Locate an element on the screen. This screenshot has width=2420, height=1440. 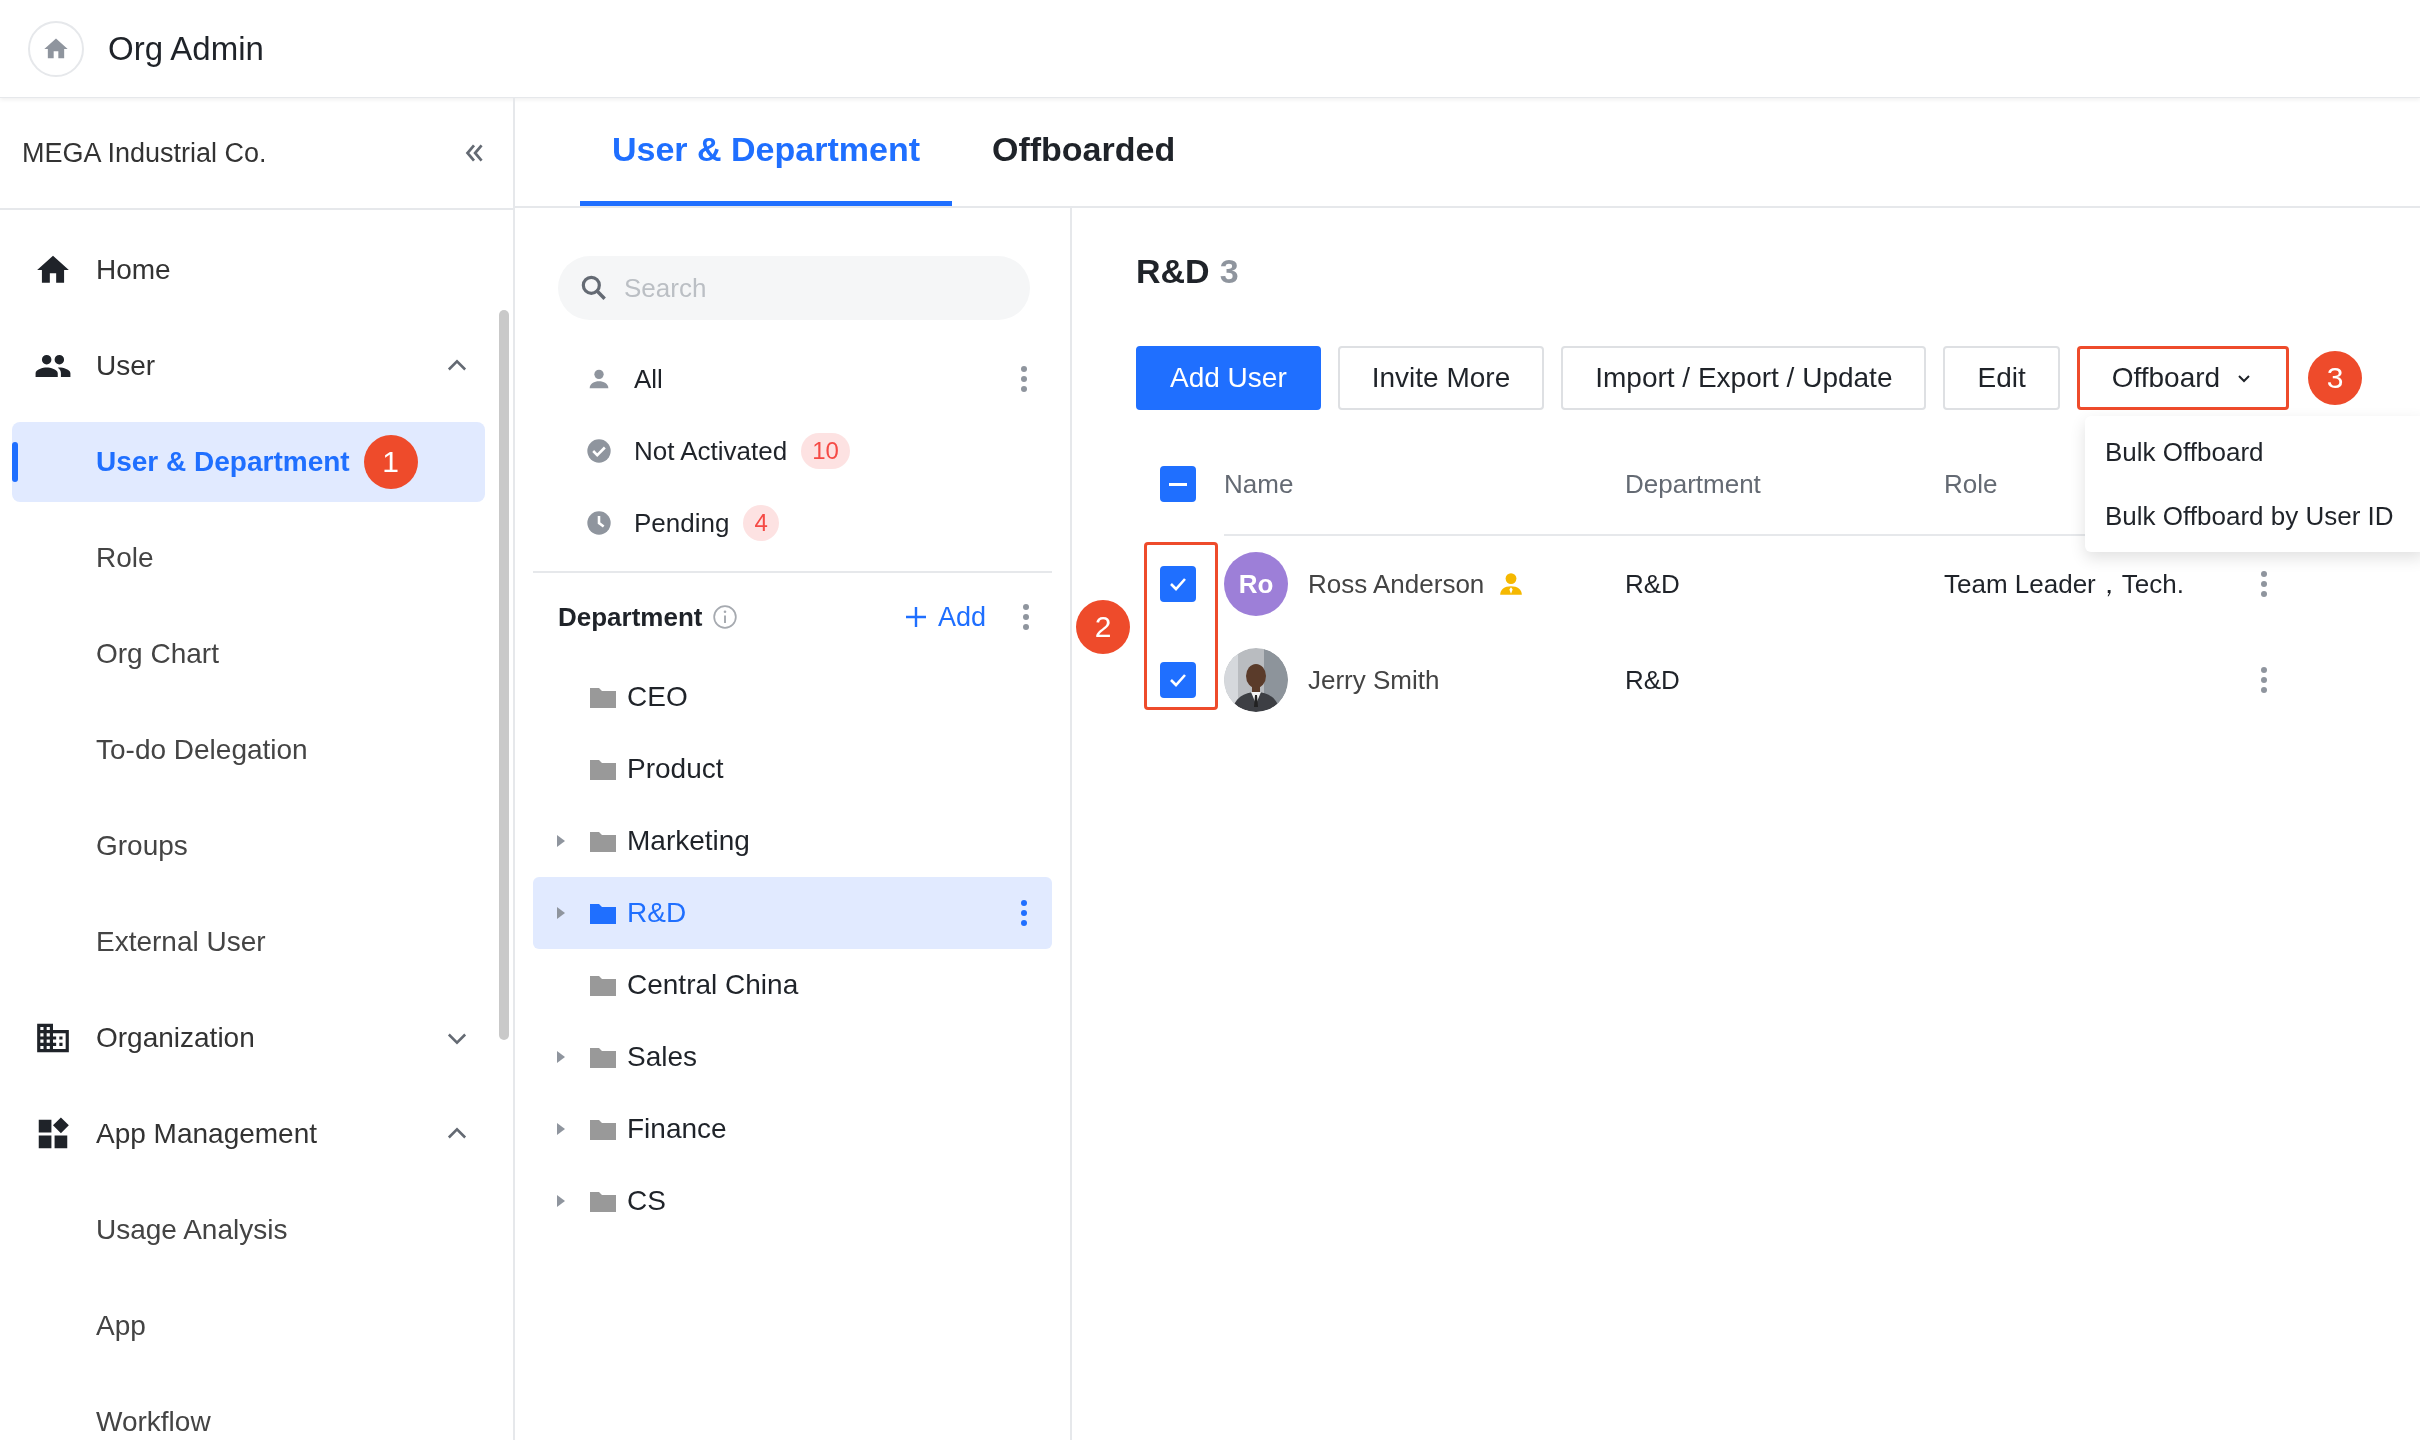
column-header: Role is located at coordinates (1971, 484).